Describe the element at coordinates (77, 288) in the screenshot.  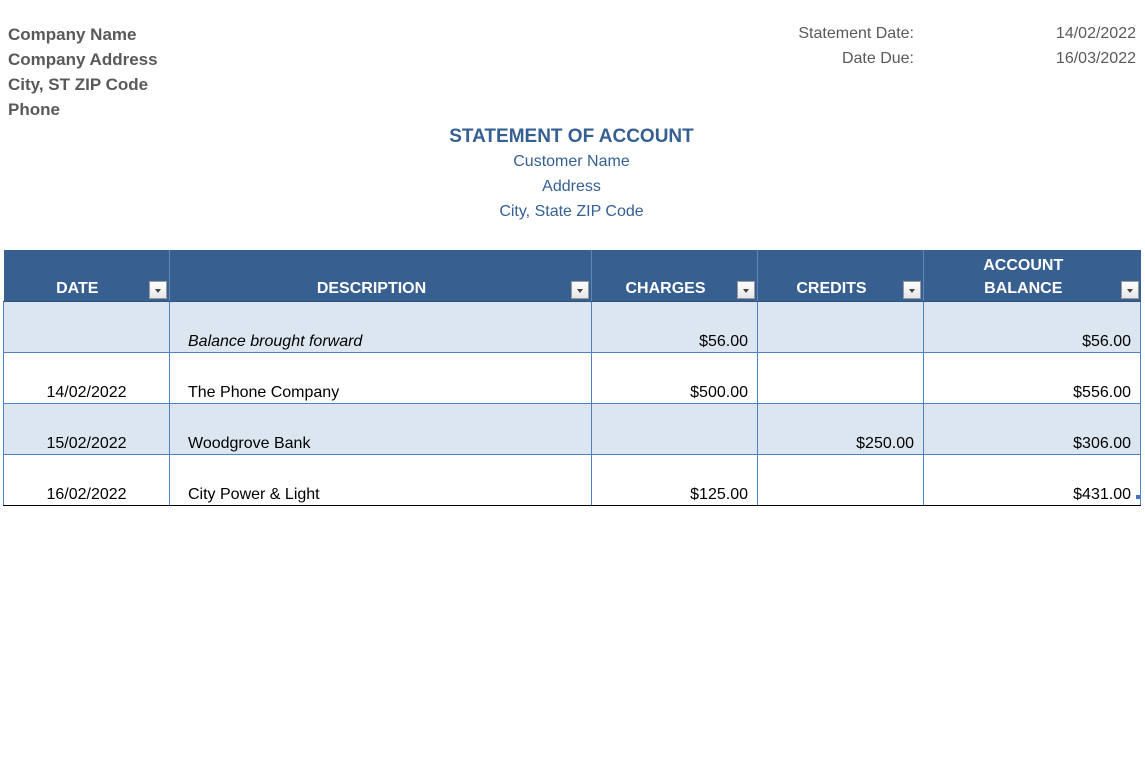
I see `column-header-label: DATE` at that location.